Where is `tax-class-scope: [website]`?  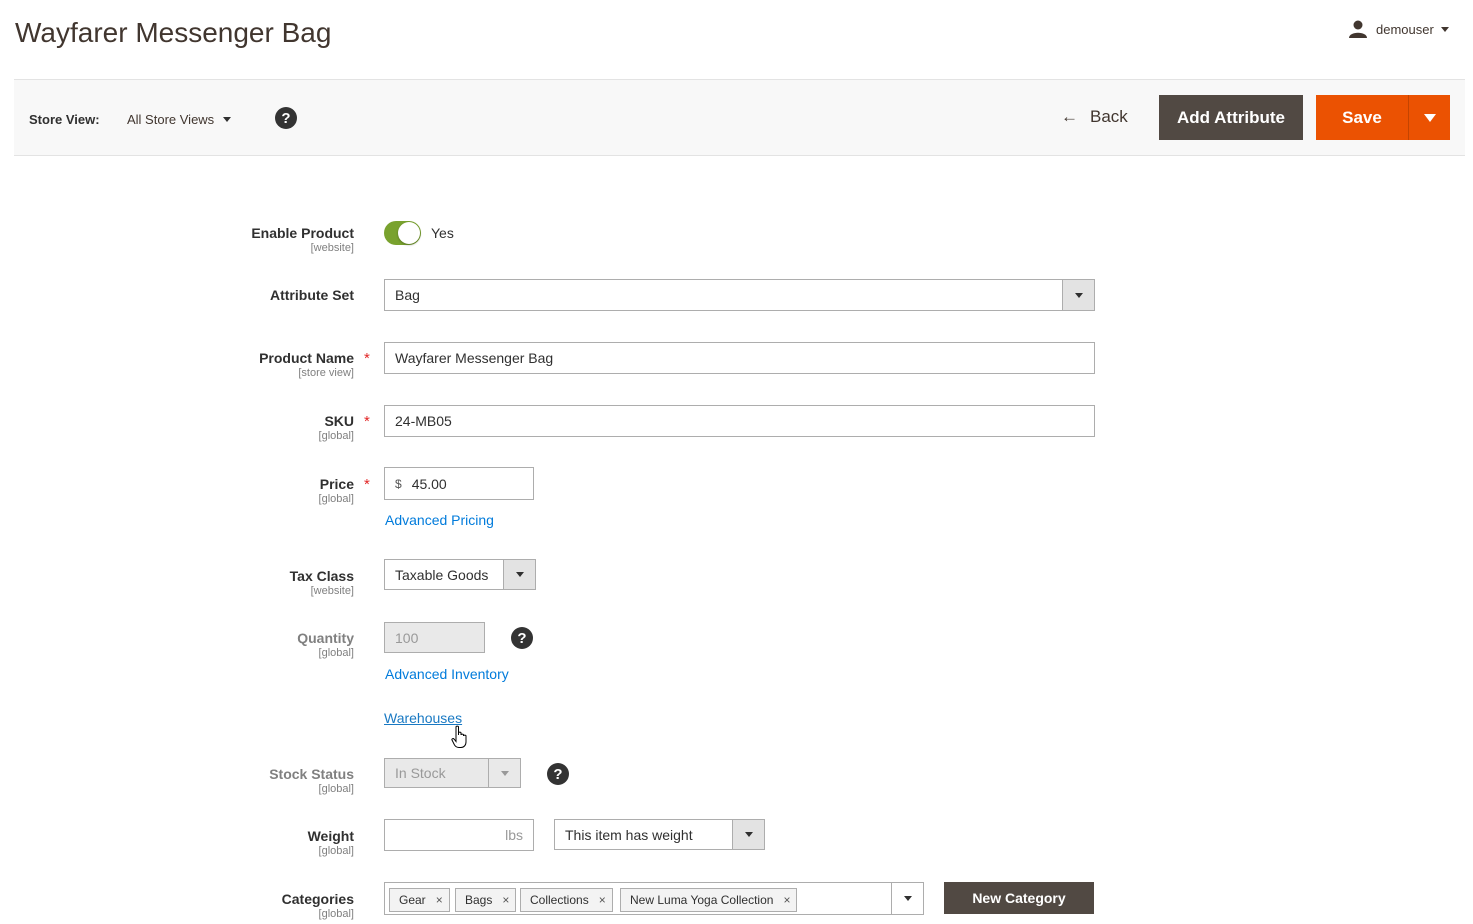
tax-class-scope: [website] is located at coordinates (332, 591).